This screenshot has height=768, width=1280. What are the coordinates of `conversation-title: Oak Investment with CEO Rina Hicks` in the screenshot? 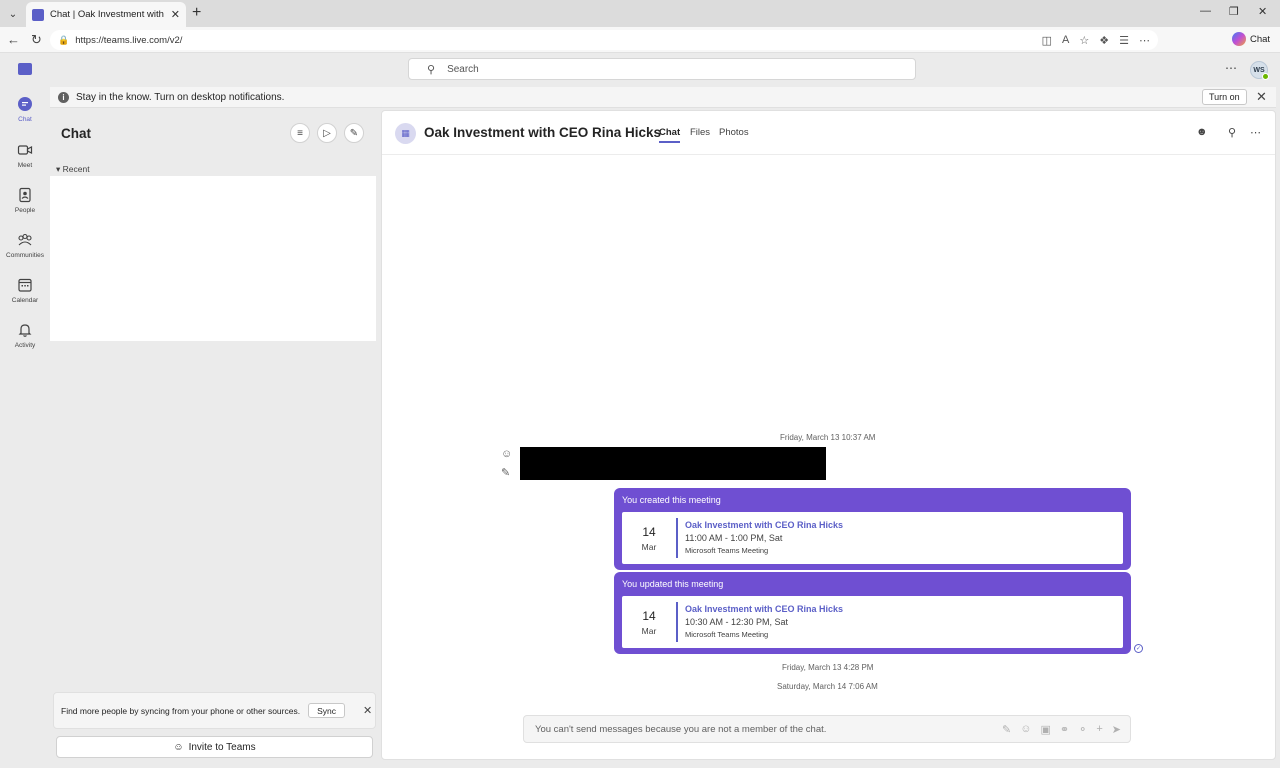 It's located at (543, 132).